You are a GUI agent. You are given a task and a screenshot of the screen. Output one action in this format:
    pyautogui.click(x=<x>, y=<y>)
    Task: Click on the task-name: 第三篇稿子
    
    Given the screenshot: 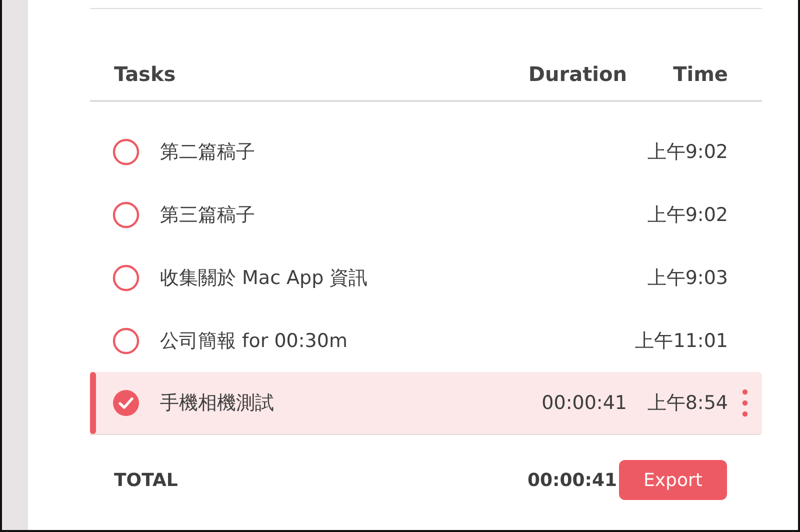 What is the action you would take?
    pyautogui.click(x=207, y=215)
    